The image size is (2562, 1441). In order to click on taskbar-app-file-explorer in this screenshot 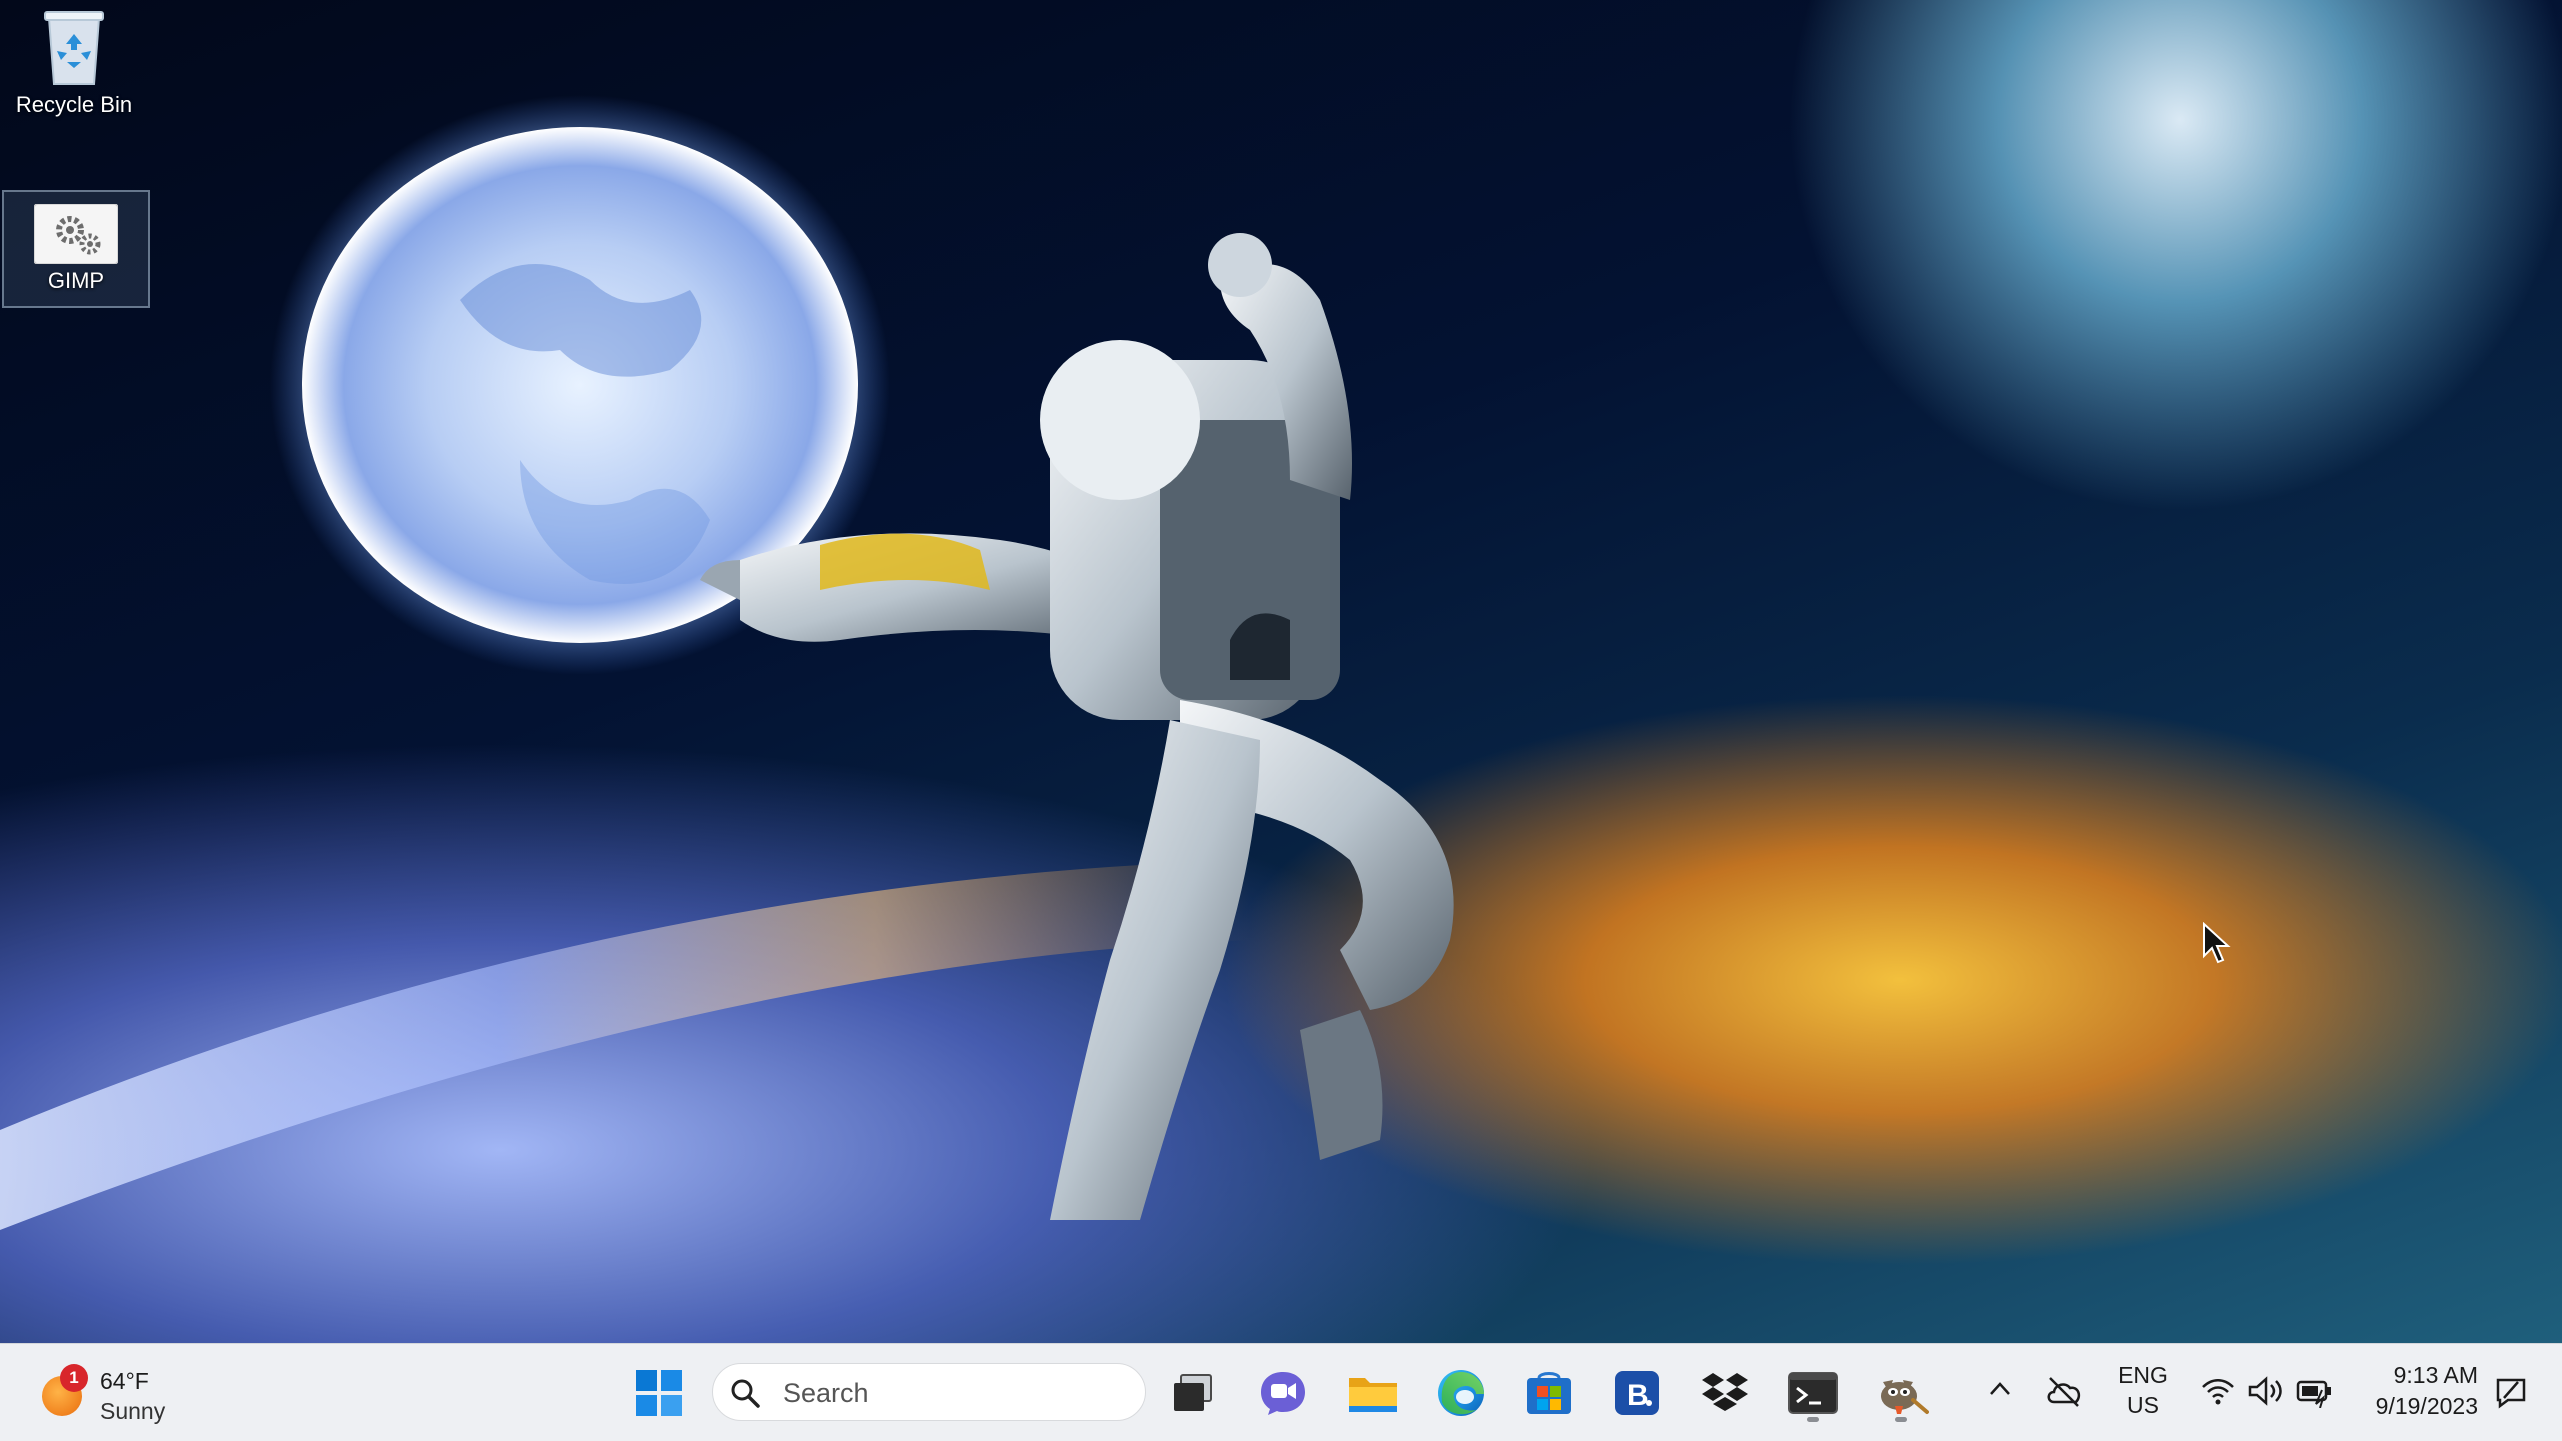, I will do `click(1373, 1393)`.